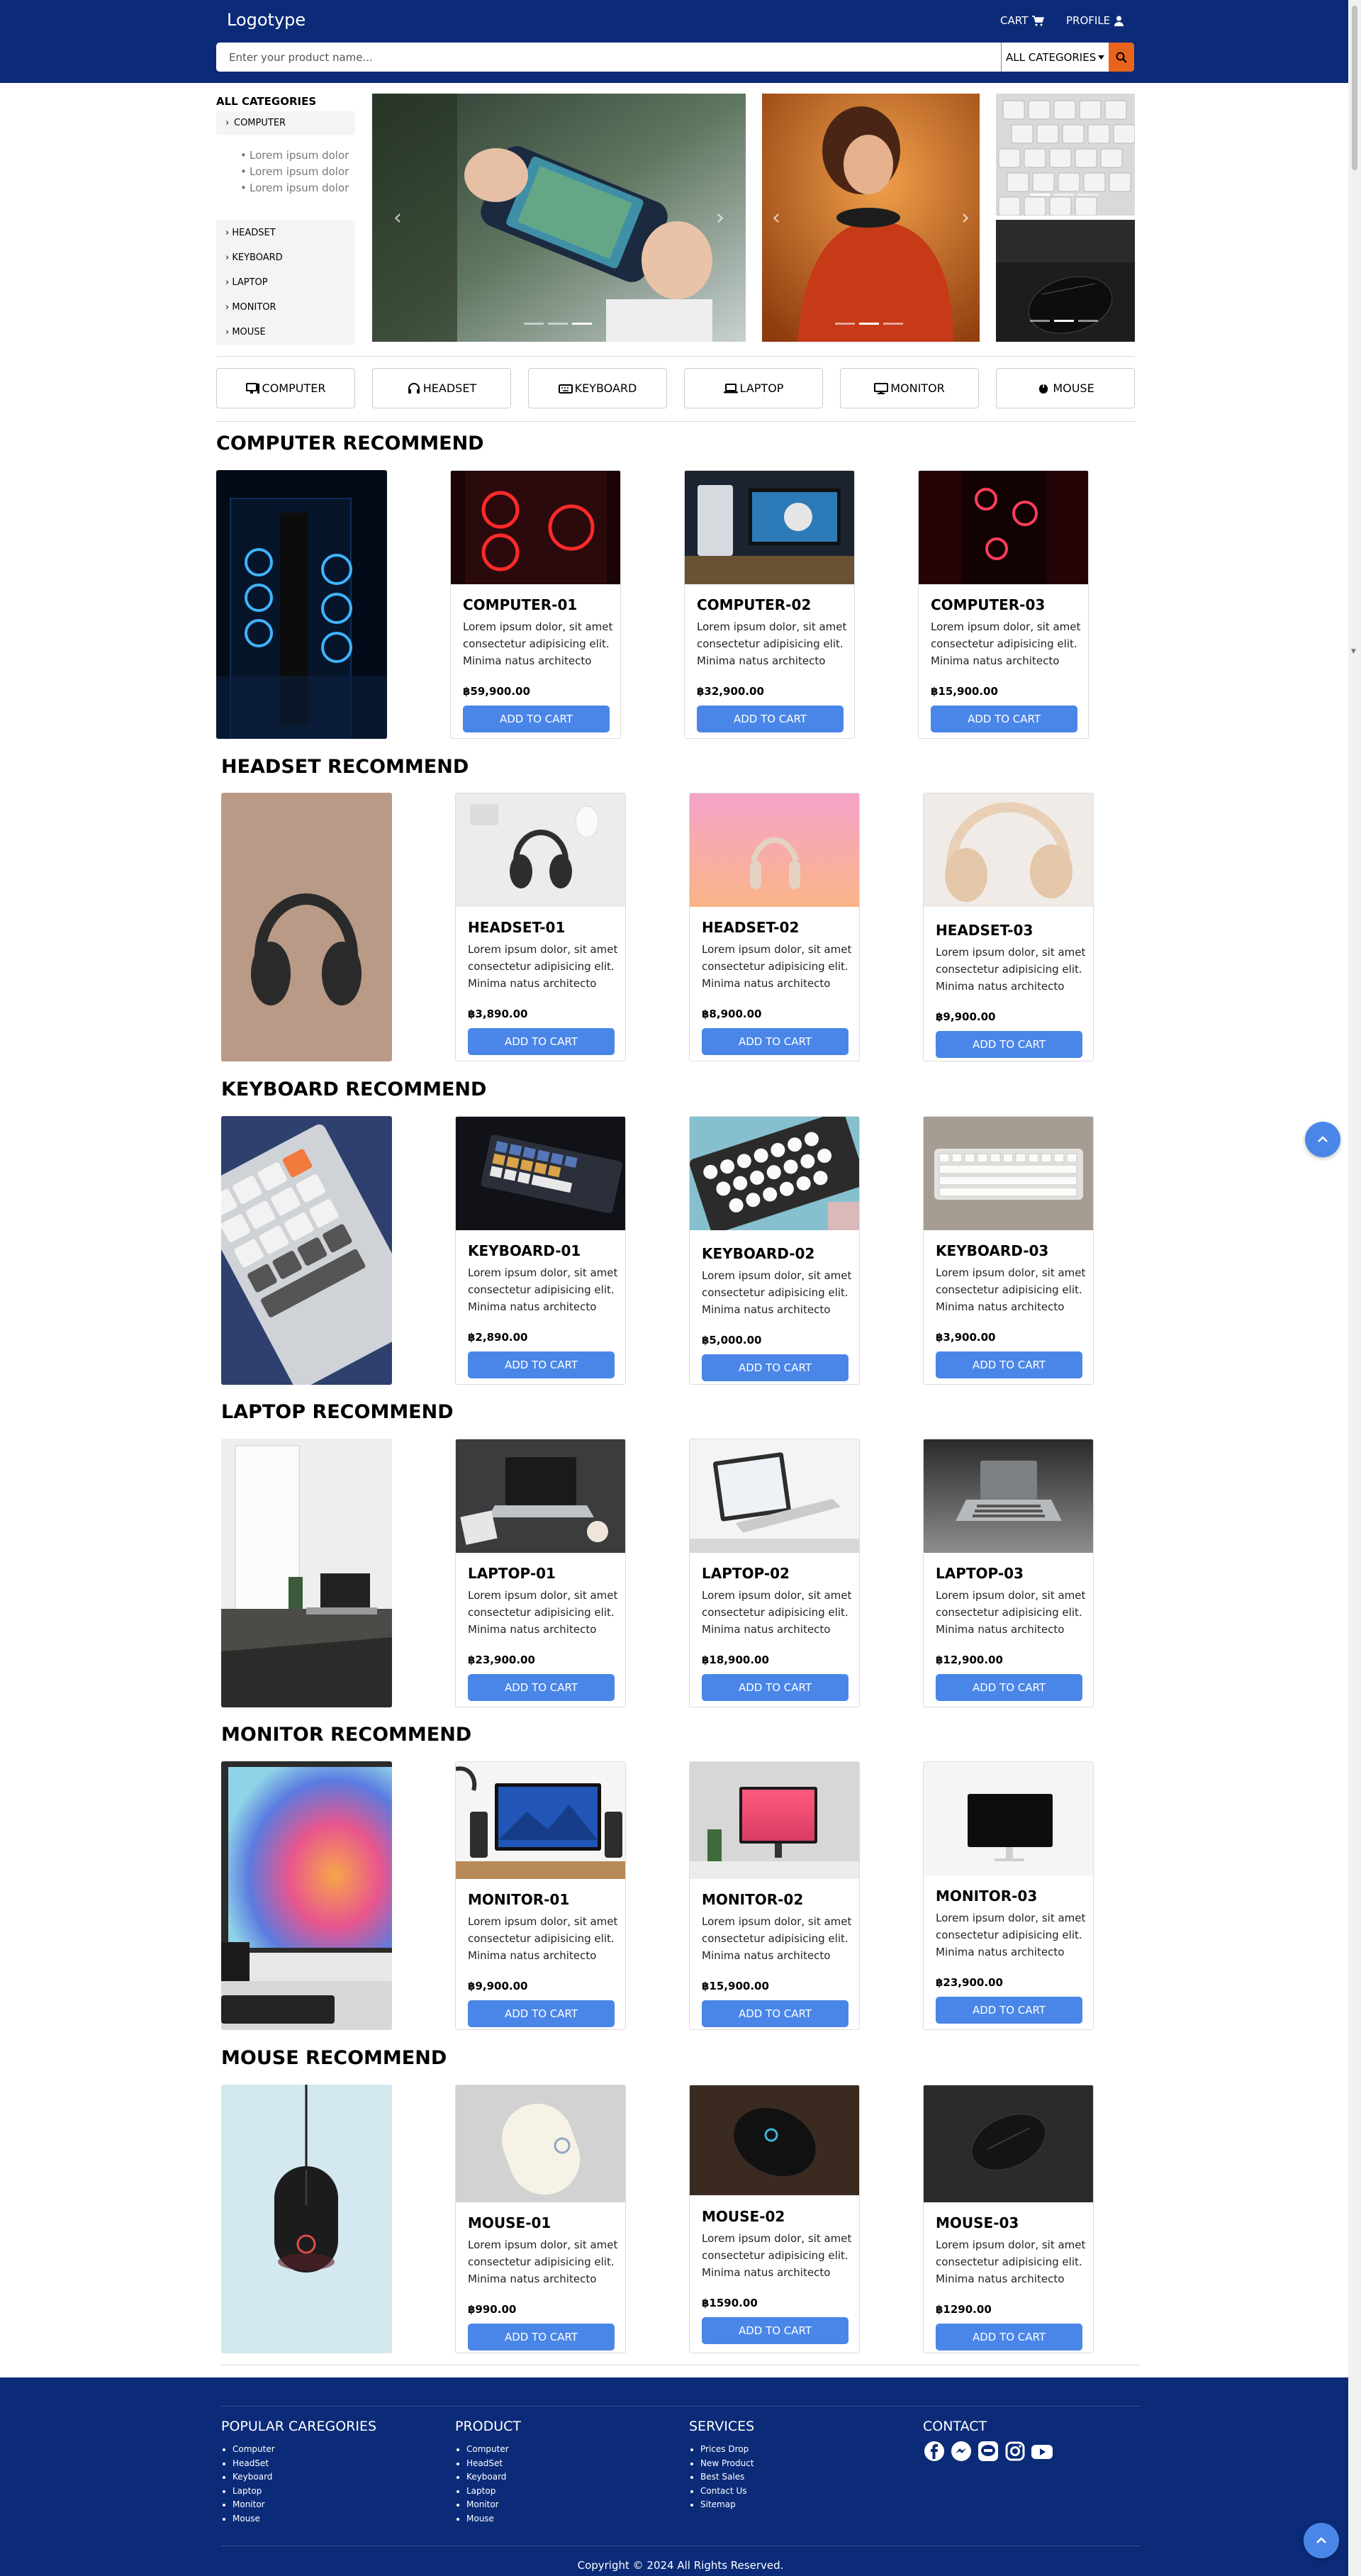 This screenshot has height=2576, width=1361. I want to click on footer-link: Best Sales, so click(727, 2477).